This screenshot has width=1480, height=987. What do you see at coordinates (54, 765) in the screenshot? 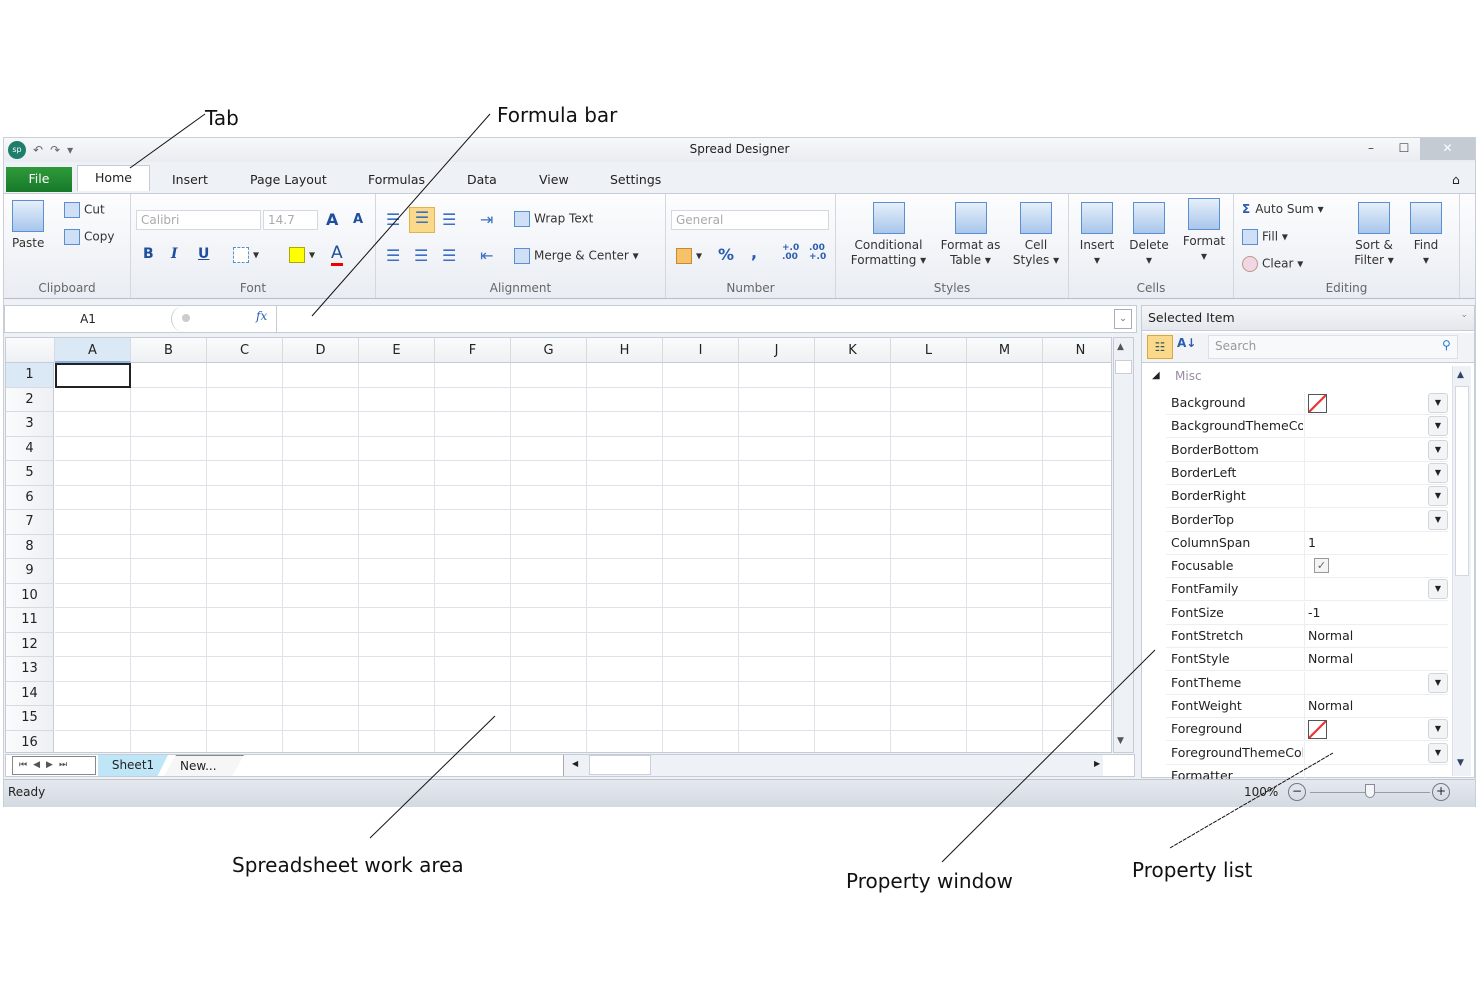
I see `sheet-navigation-buttons: ⏮◀▶⏭` at bounding box center [54, 765].